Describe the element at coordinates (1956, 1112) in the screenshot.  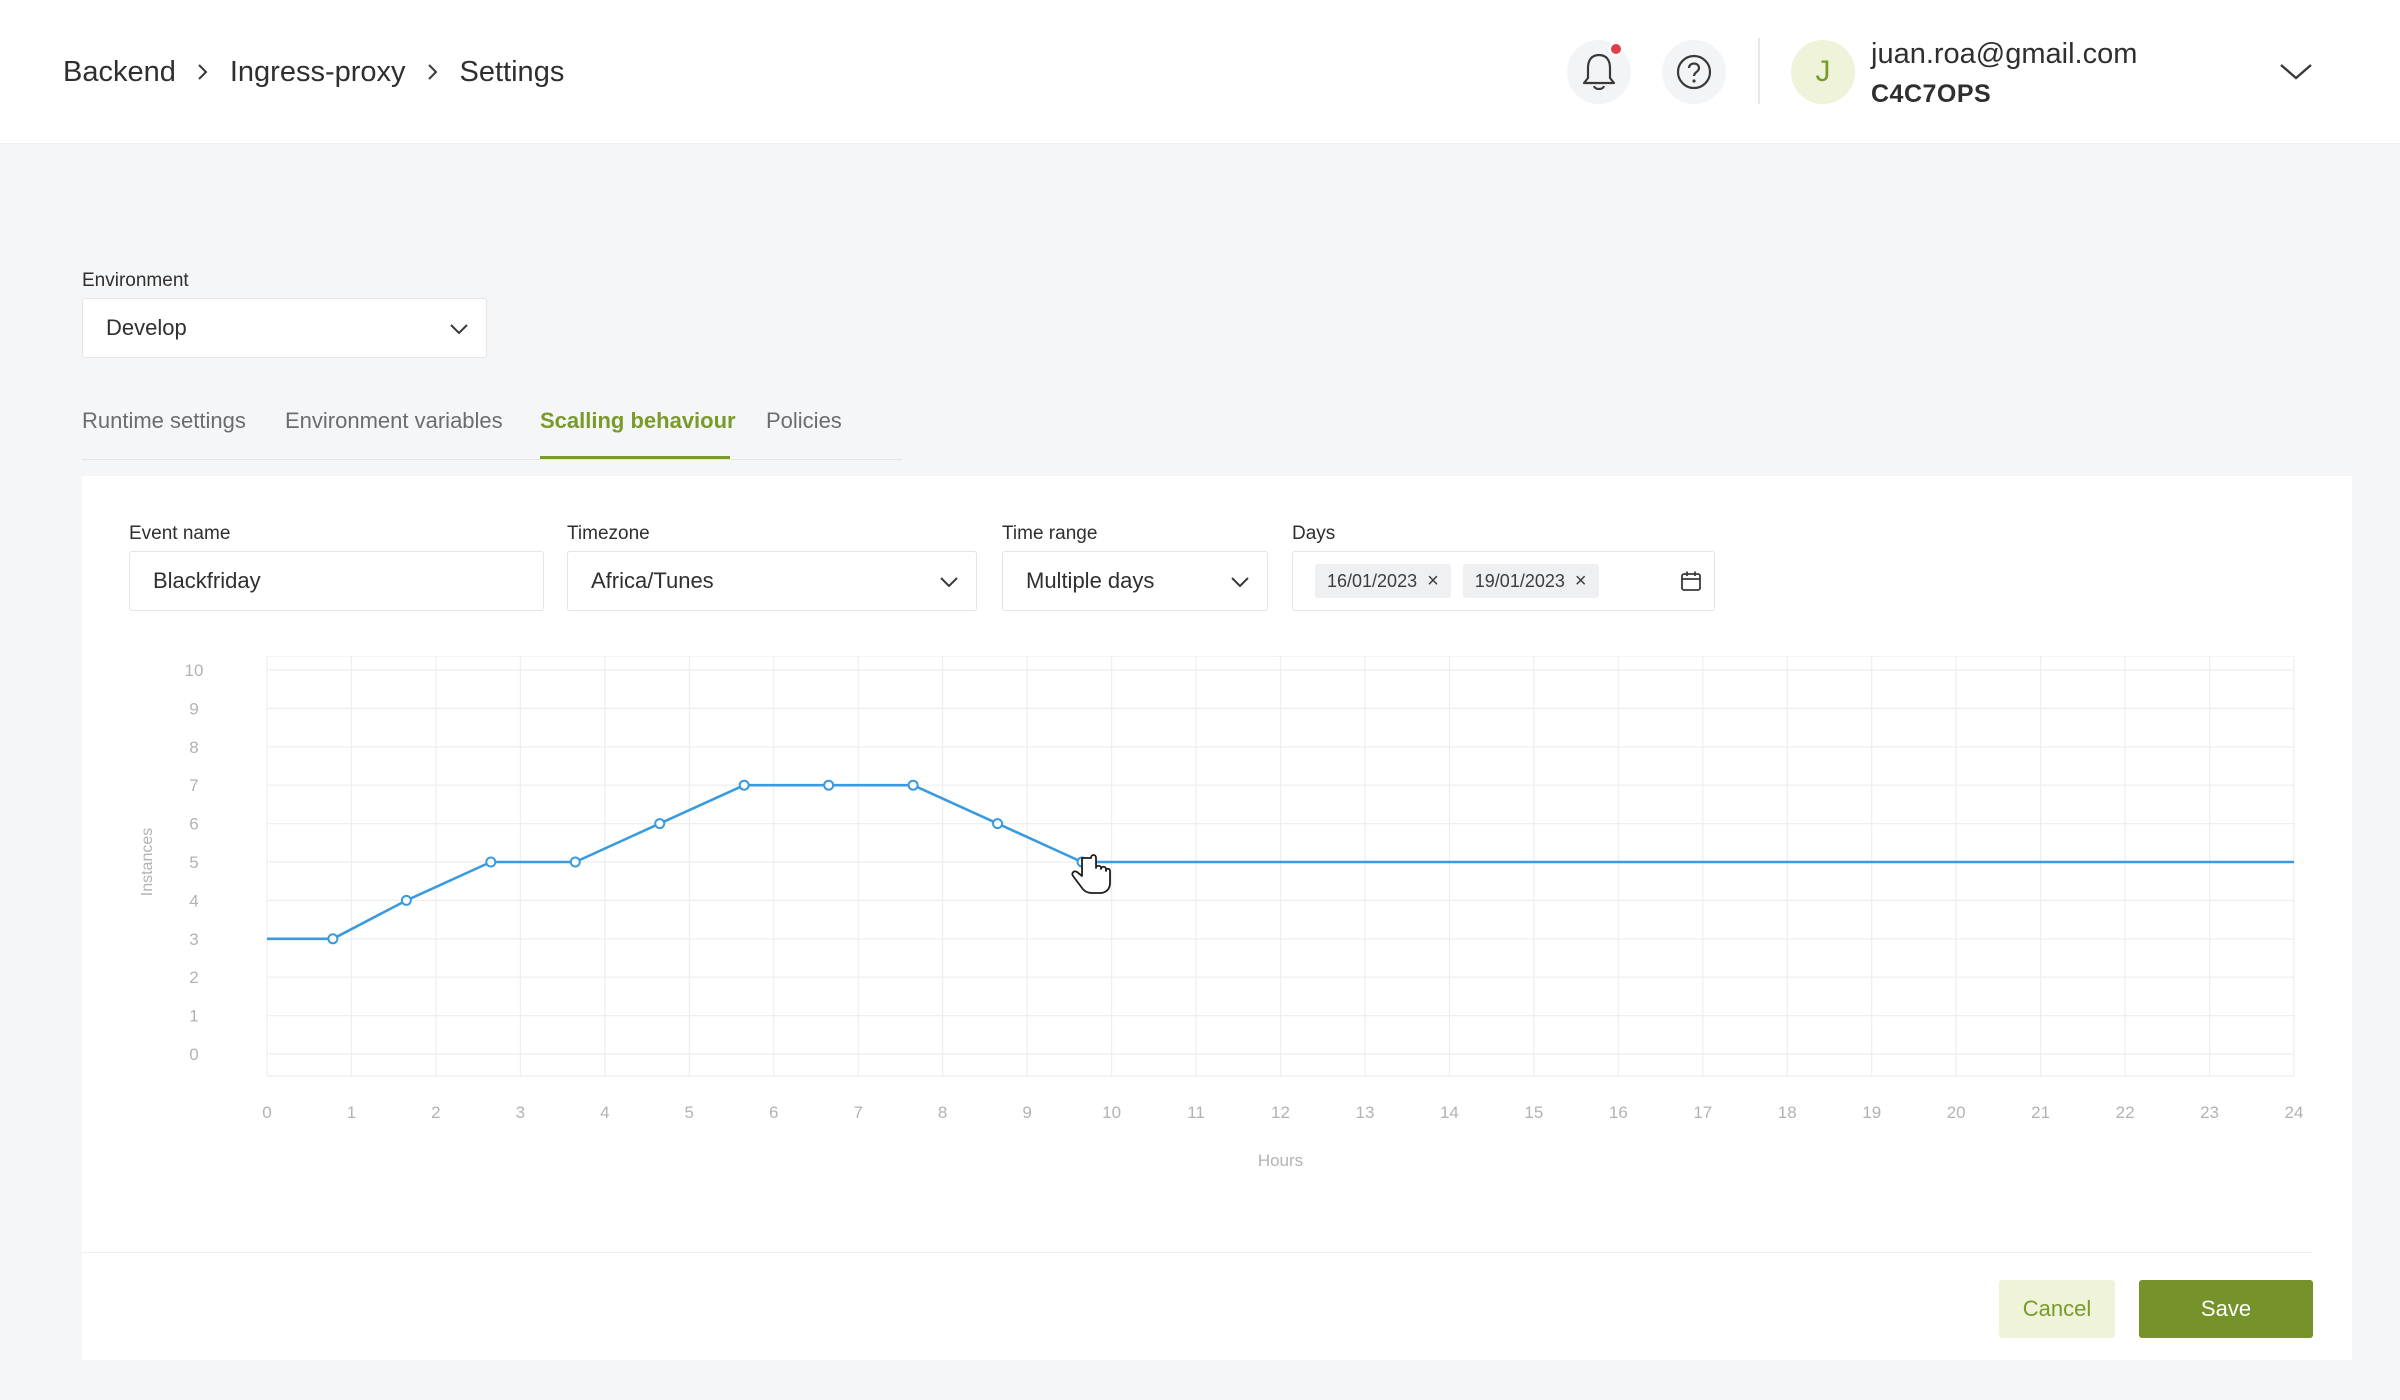
I see `x-tick-label: 20` at that location.